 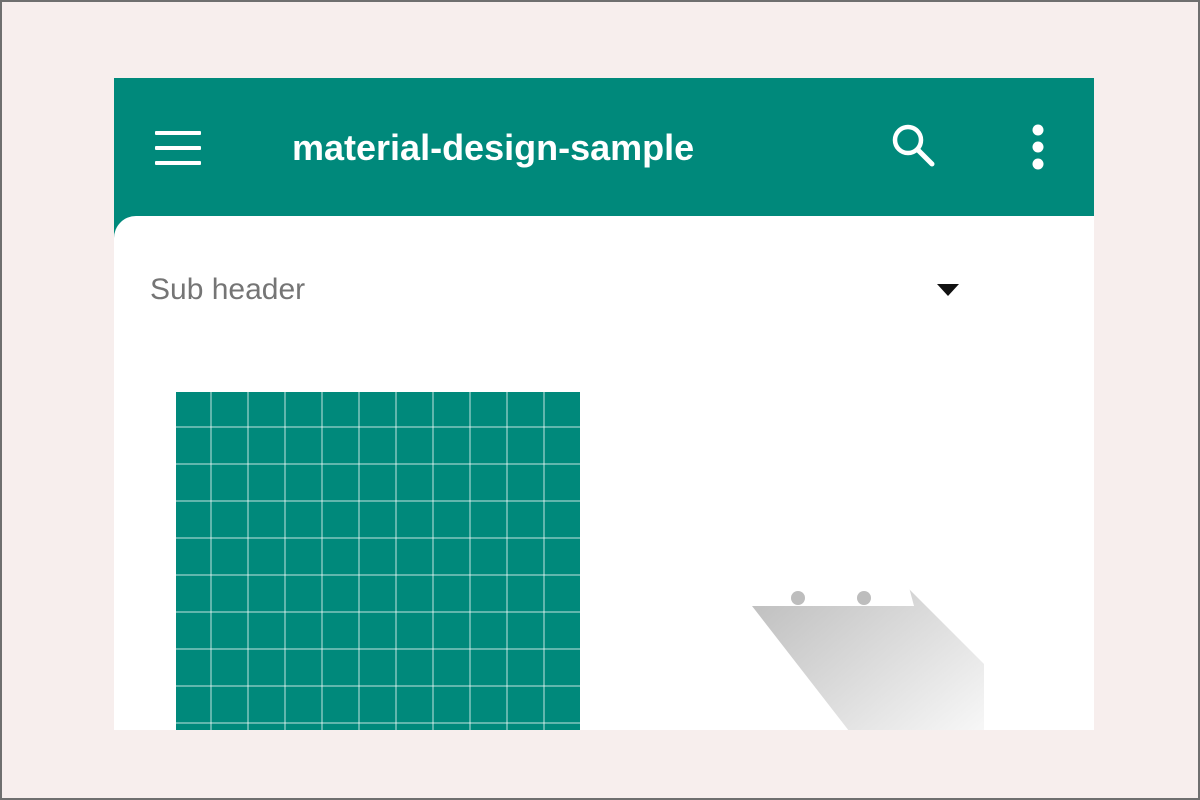 I want to click on search-button, so click(x=914, y=146).